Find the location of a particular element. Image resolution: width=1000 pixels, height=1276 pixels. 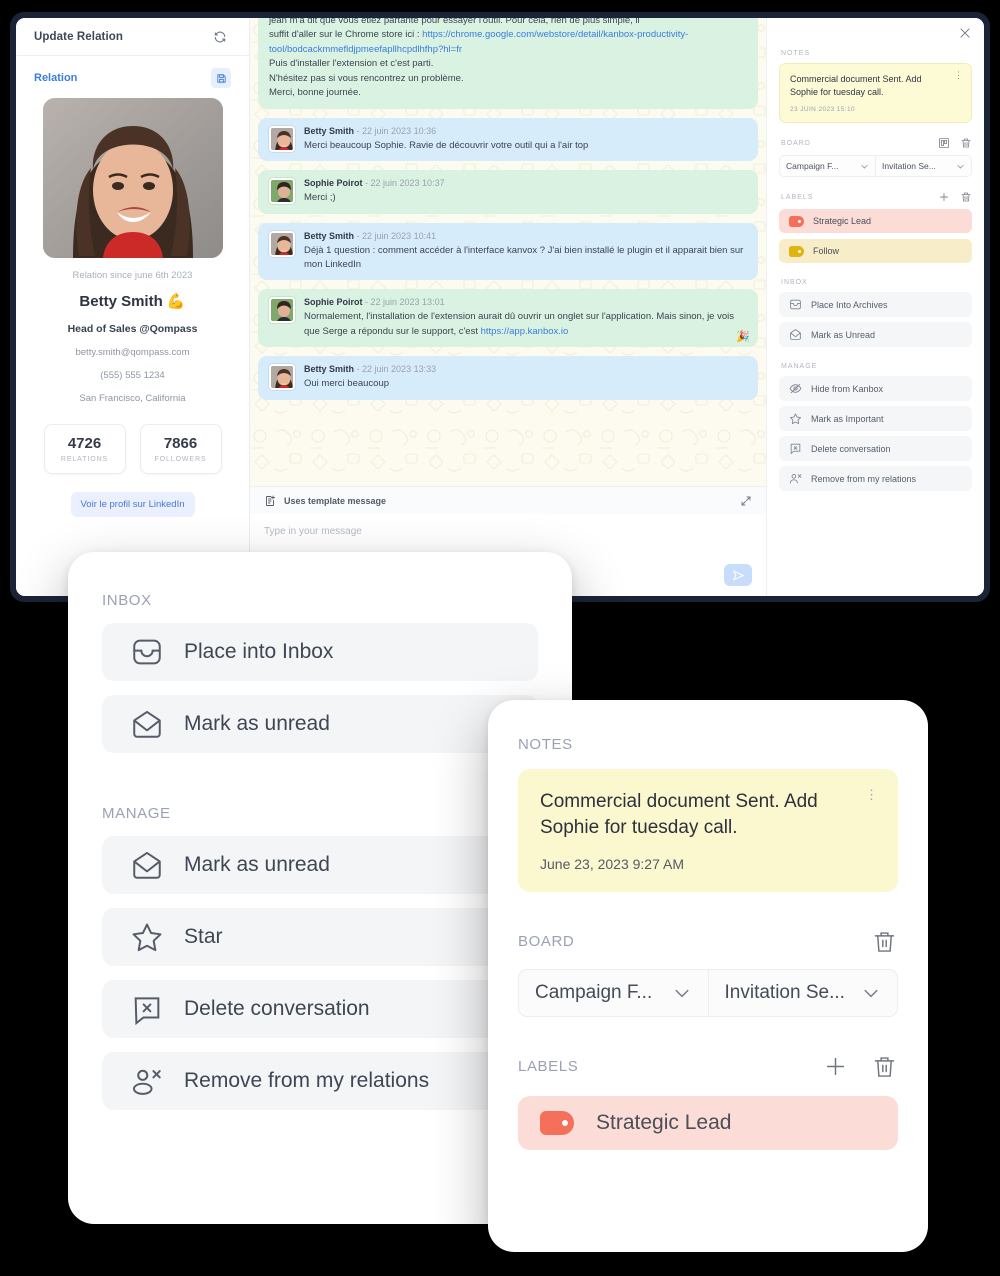

inbox-section-label: INBOX is located at coordinates (794, 283).